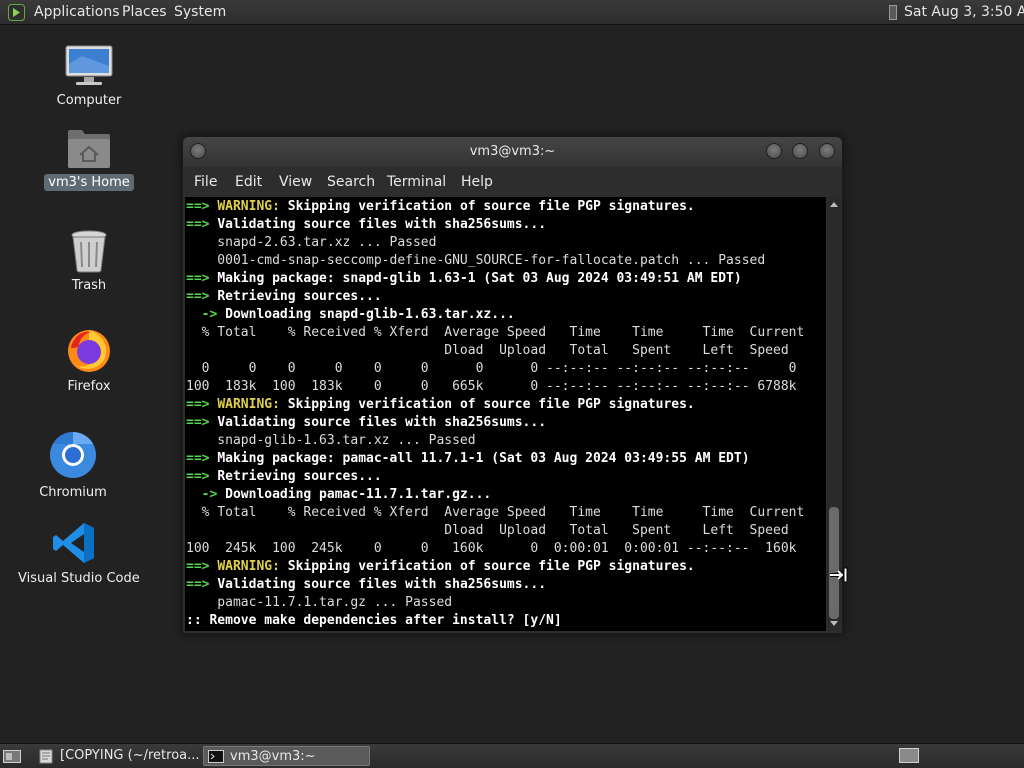  Describe the element at coordinates (89, 261) in the screenshot. I see `desktop-icon-trash: Trash` at that location.